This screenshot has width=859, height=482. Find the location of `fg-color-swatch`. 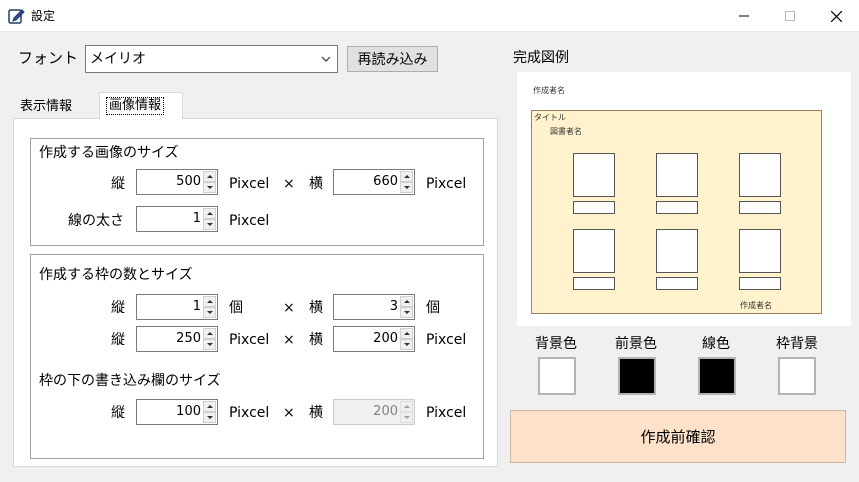

fg-color-swatch is located at coordinates (637, 376).